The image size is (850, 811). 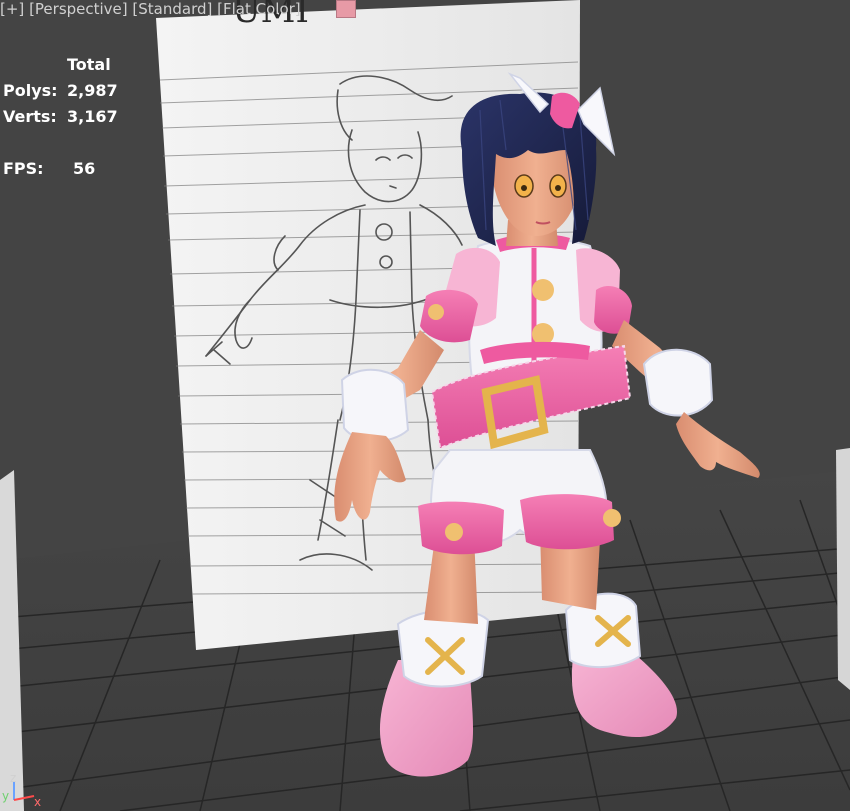 What do you see at coordinates (30, 116) in the screenshot?
I see `stats-verts-label: Verts:` at bounding box center [30, 116].